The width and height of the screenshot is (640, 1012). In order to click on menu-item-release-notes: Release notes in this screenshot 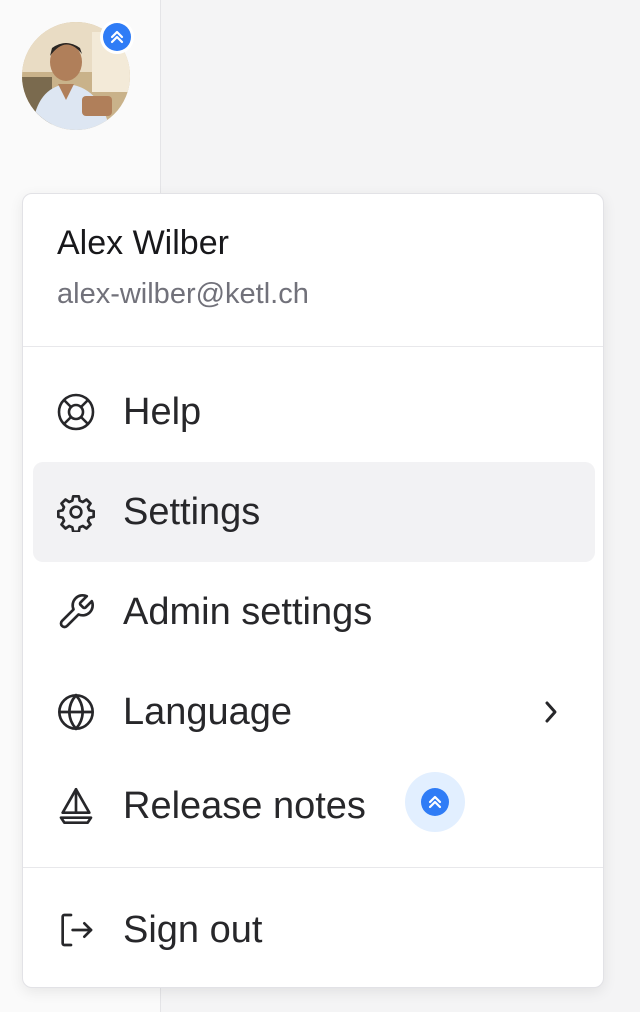, I will do `click(314, 806)`.